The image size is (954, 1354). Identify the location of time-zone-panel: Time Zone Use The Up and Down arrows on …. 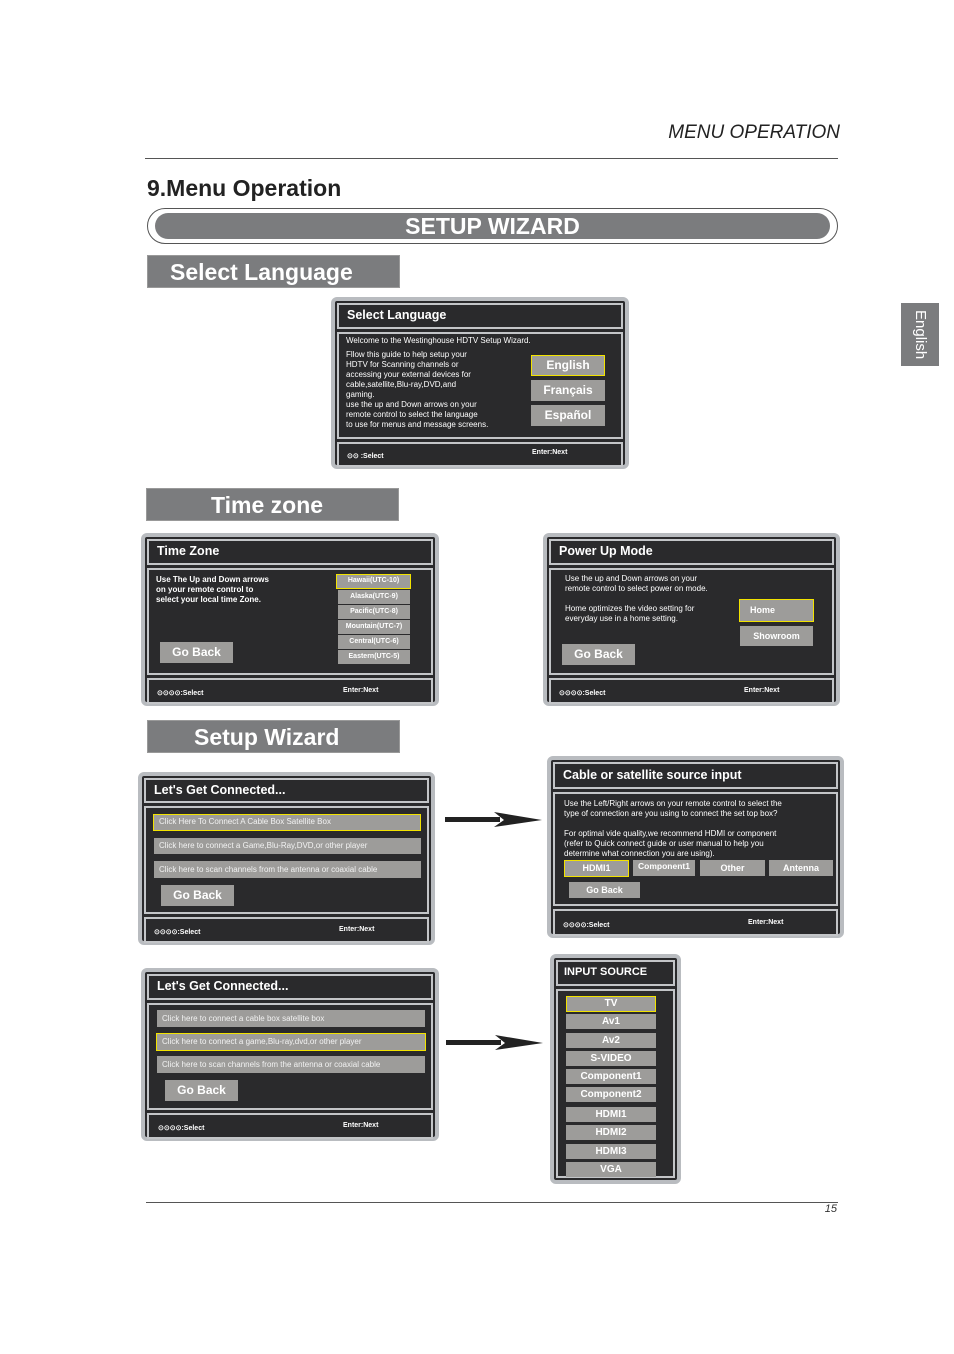
(290, 619).